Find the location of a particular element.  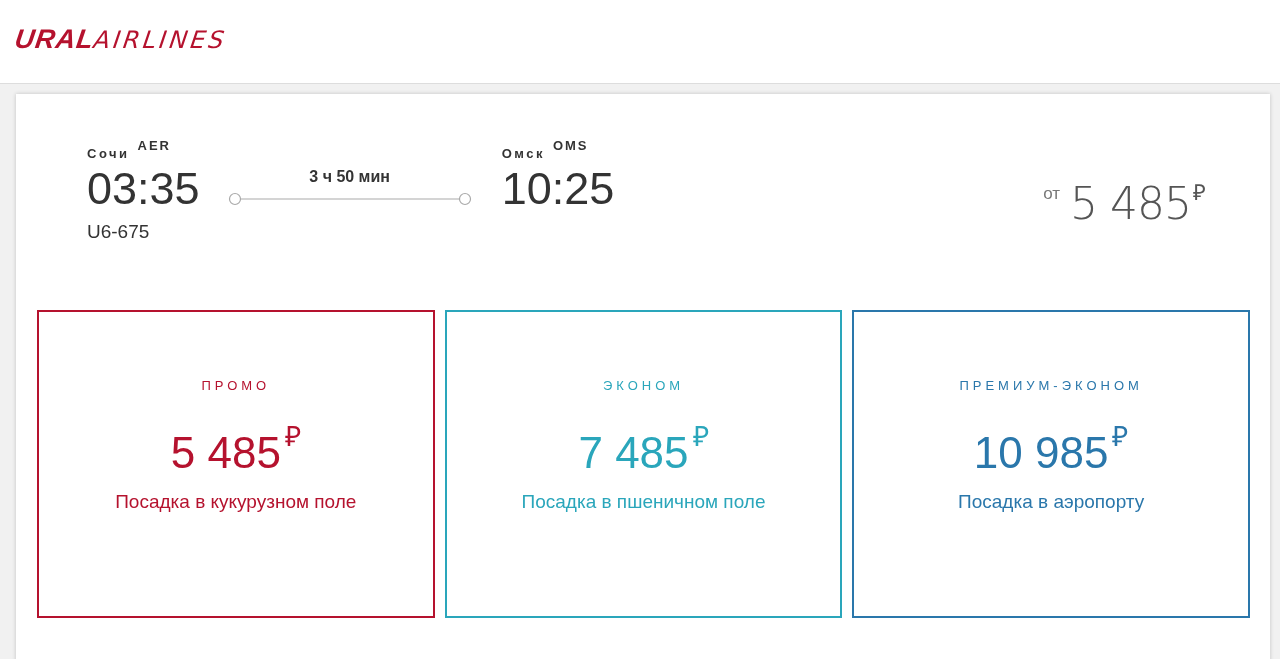

fare-option: ЭКОНОМ 7 485$^{₽}$ Посадка в пшеничном поле is located at coordinates (643, 464).